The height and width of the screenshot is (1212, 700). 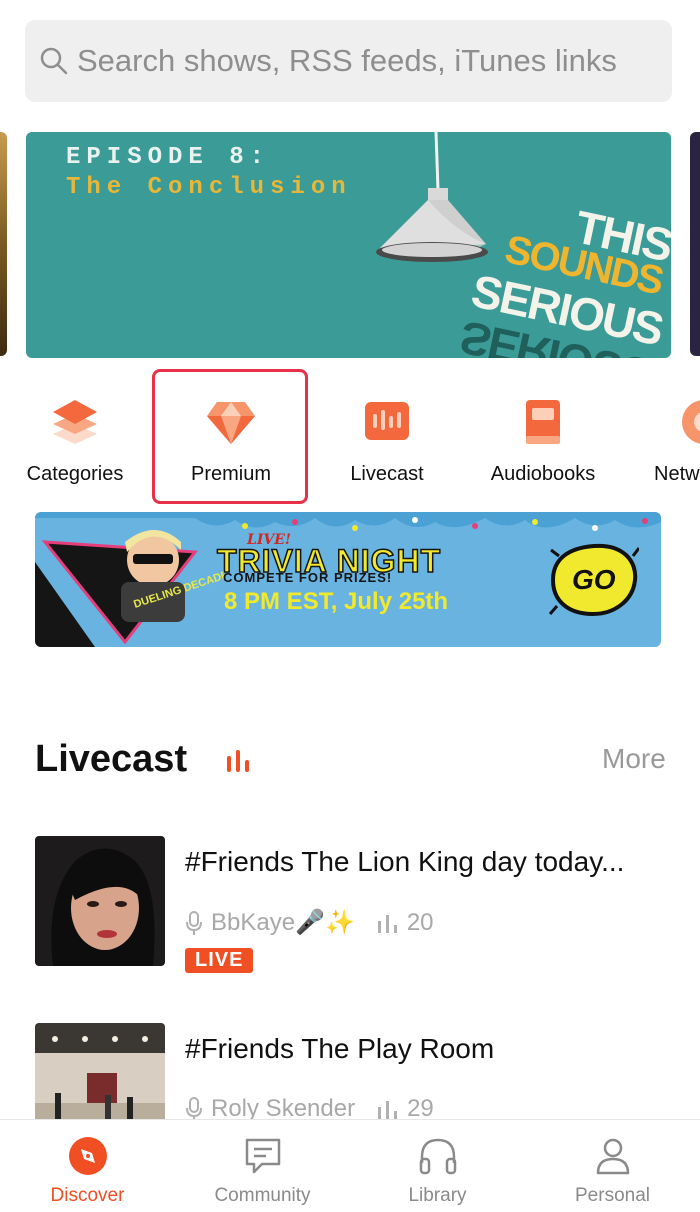 What do you see at coordinates (612, 1195) in the screenshot?
I see `tab-label: Personal` at bounding box center [612, 1195].